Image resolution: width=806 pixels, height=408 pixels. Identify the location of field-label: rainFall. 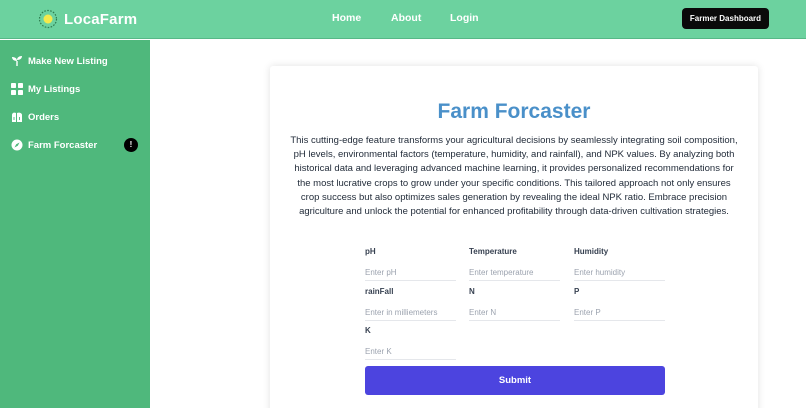
(379, 291).